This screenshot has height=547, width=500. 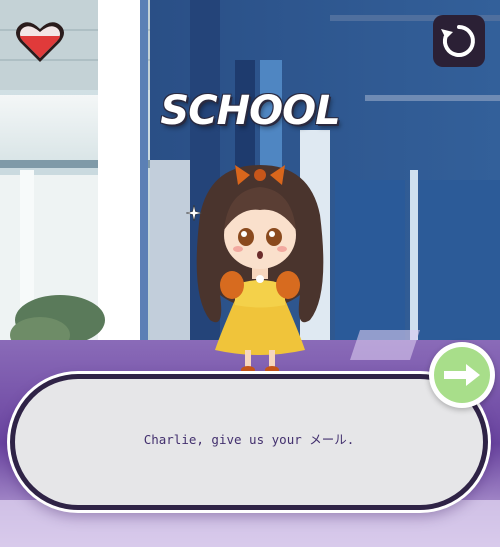 I want to click on health-indicator, so click(x=40, y=42).